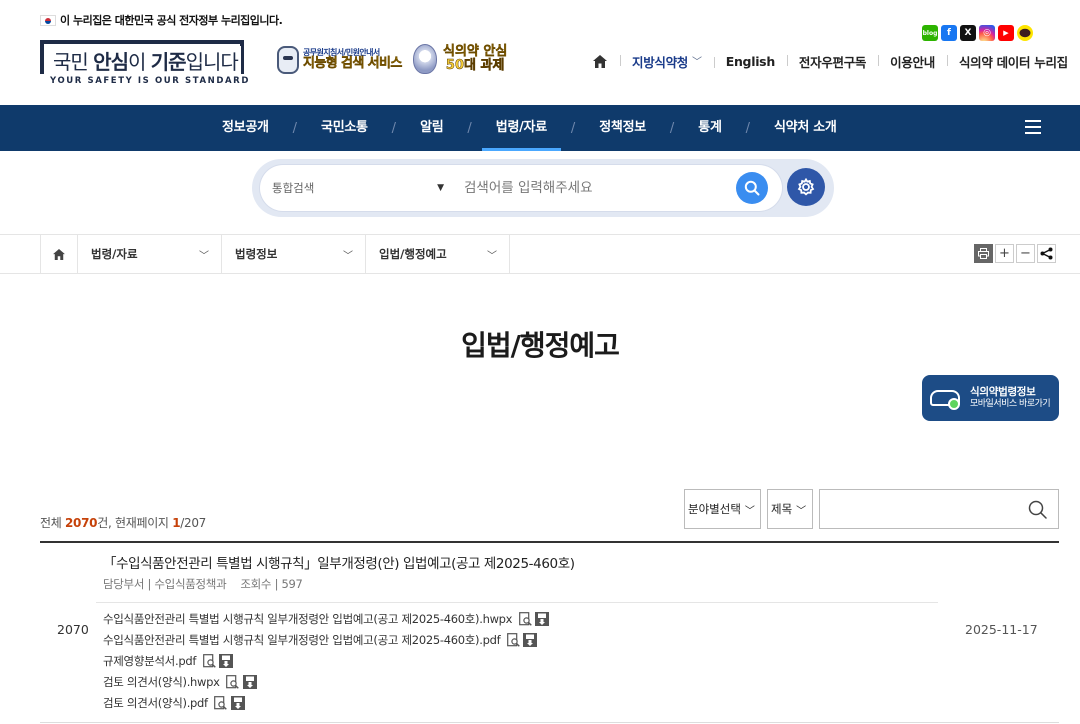  What do you see at coordinates (1046, 253) in the screenshot?
I see `share-icon` at bounding box center [1046, 253].